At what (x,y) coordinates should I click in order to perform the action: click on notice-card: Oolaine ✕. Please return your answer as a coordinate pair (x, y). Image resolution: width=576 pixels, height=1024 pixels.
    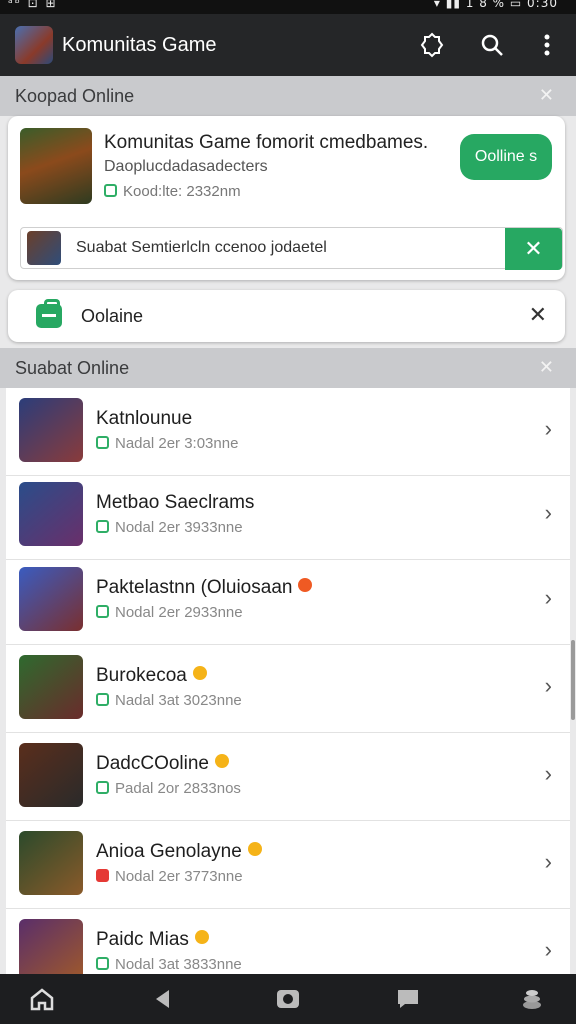
    Looking at the image, I should click on (286, 316).